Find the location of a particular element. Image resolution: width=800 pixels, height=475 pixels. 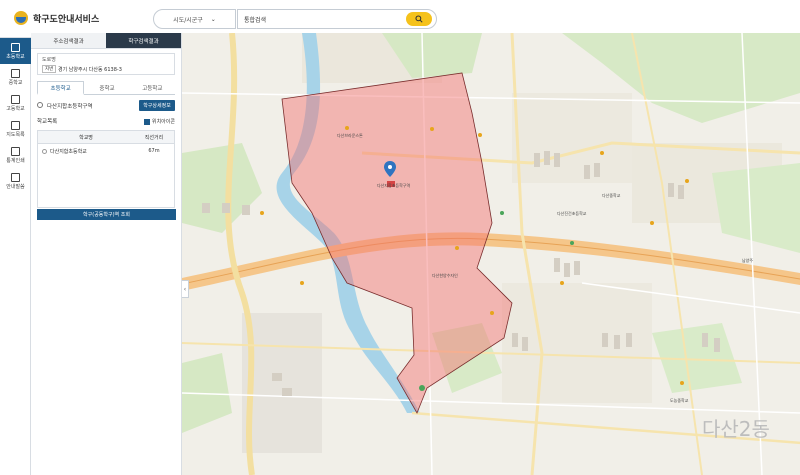

map-label: 남양주 is located at coordinates (748, 260).